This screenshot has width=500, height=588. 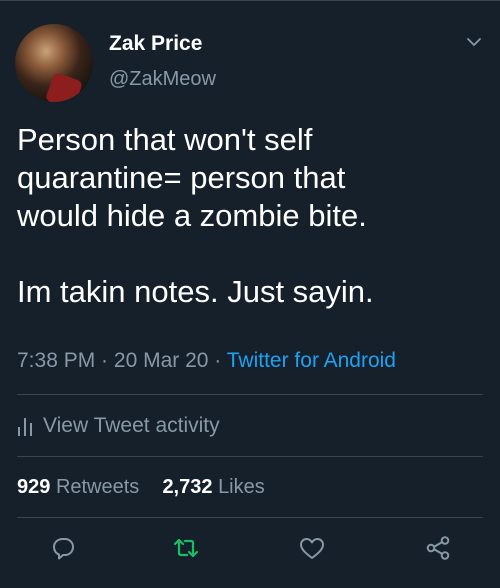 What do you see at coordinates (97, 487) in the screenshot?
I see `retweets-label: Retweets` at bounding box center [97, 487].